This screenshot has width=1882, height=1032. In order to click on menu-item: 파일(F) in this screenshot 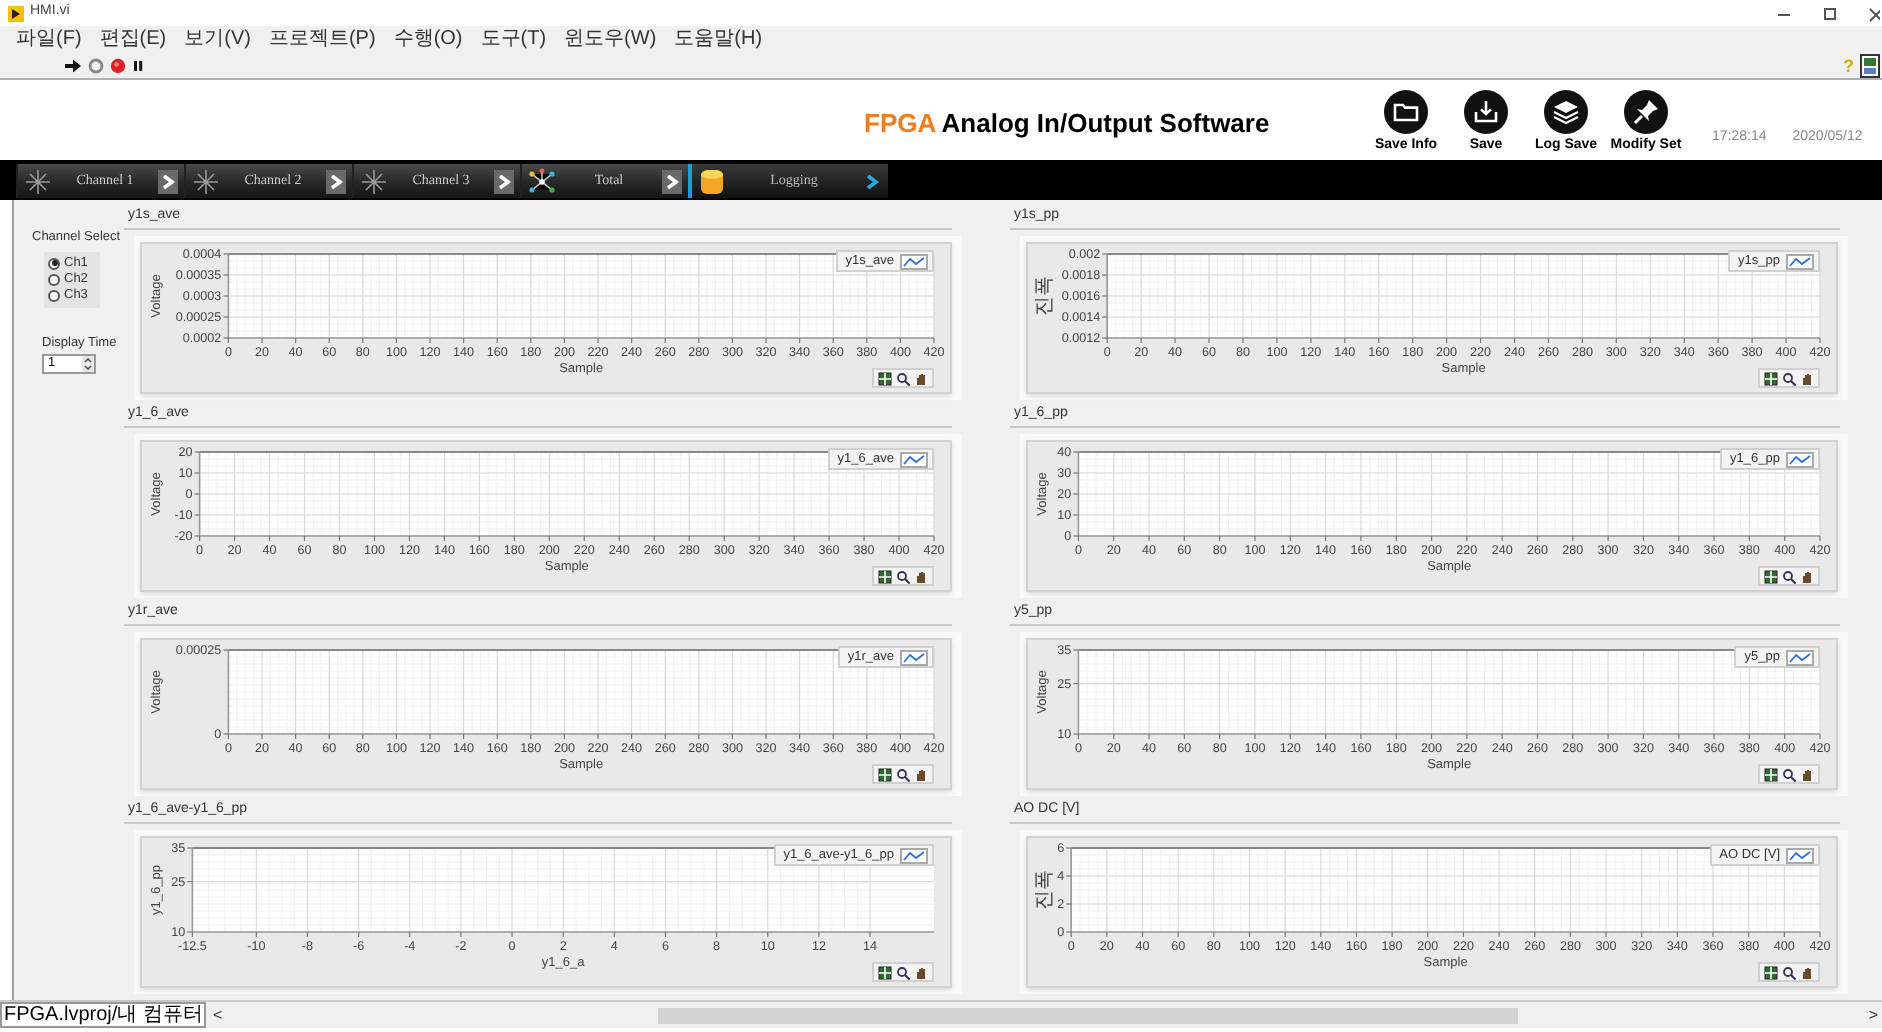, I will do `click(49, 40)`.